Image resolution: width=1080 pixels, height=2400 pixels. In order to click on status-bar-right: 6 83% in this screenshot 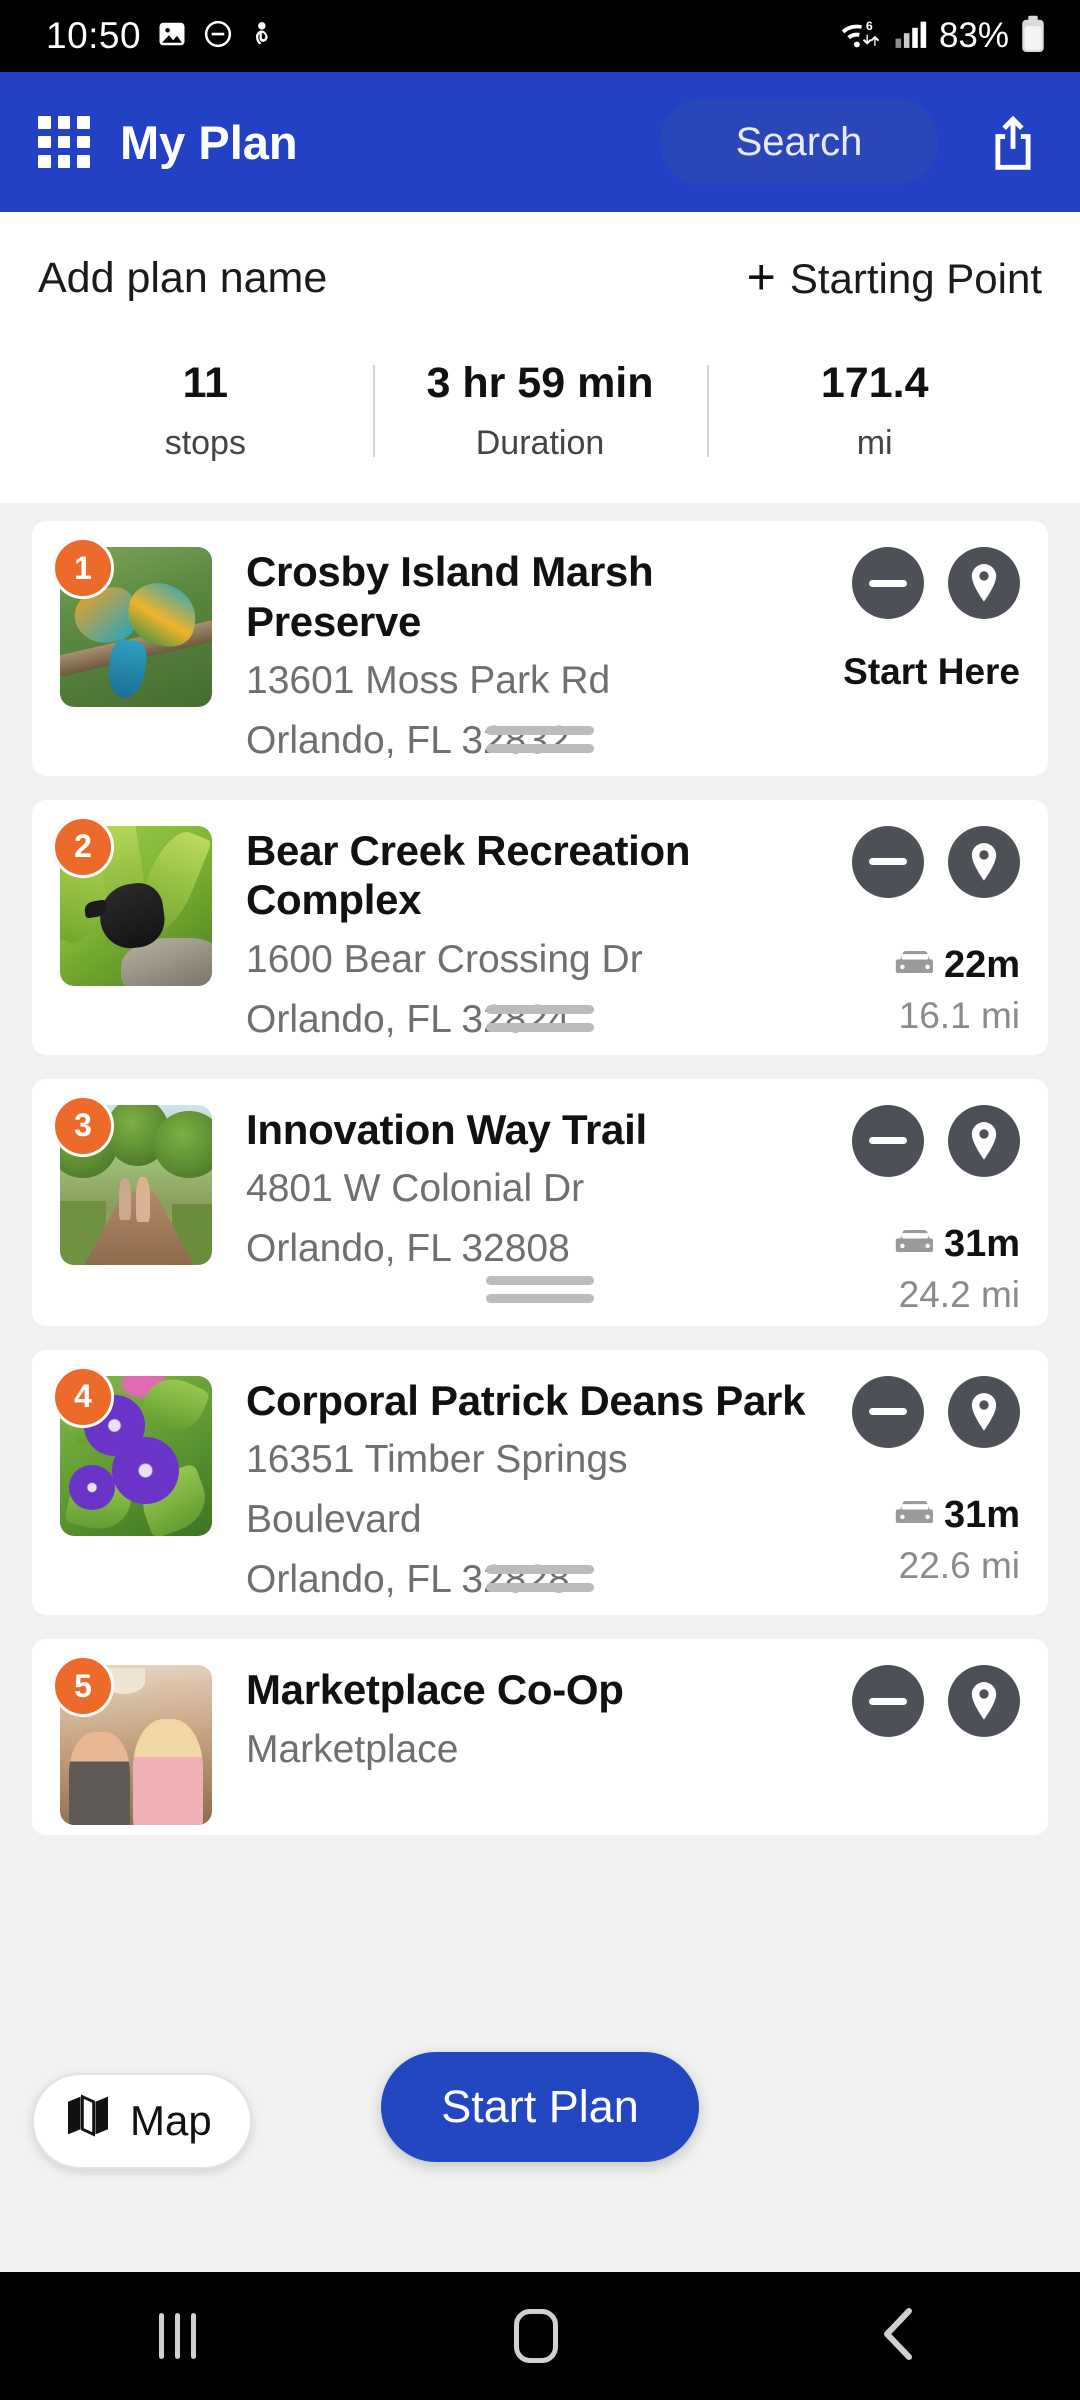, I will do `click(942, 36)`.